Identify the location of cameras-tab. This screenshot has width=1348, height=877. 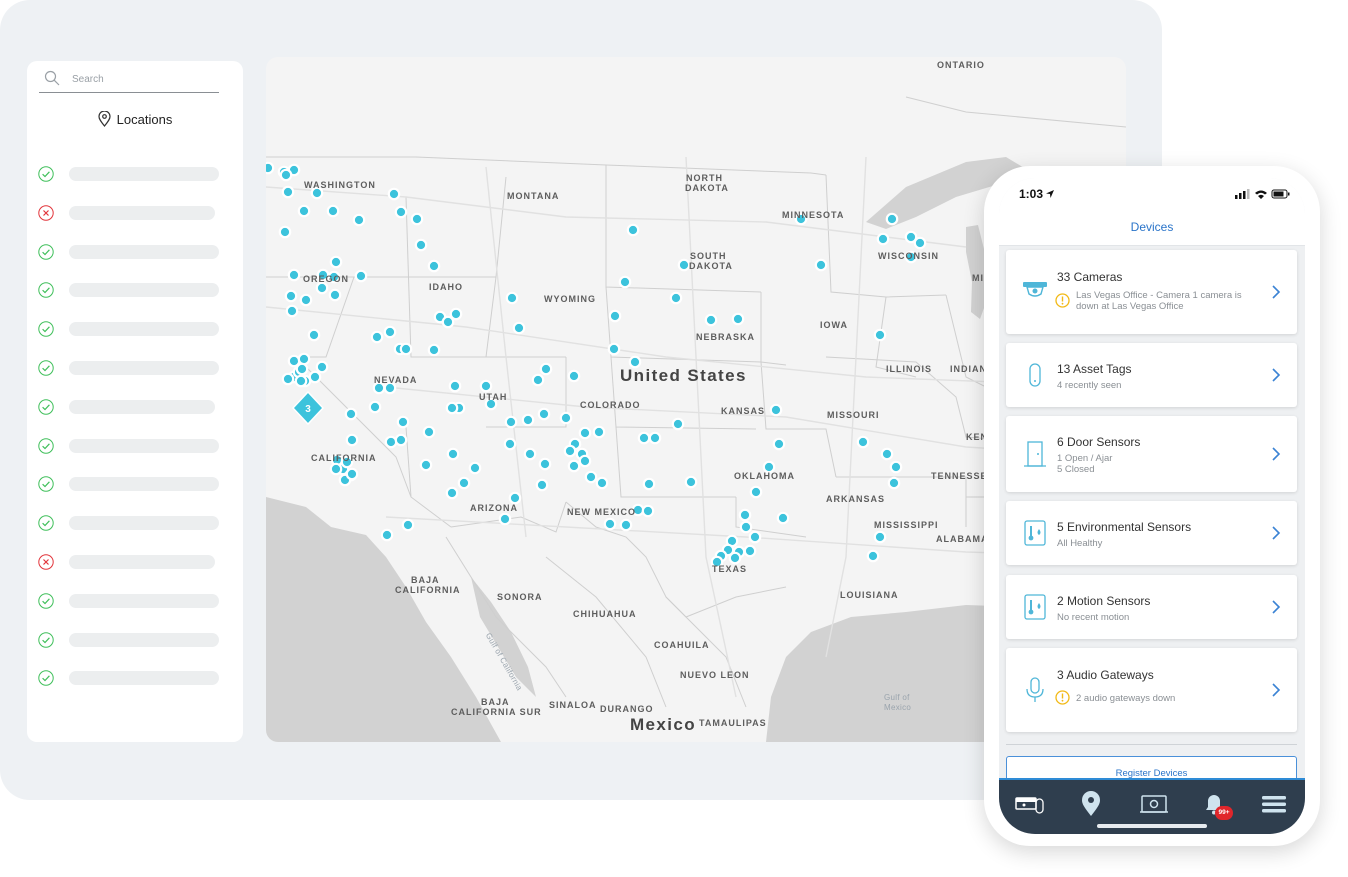
(1154, 804).